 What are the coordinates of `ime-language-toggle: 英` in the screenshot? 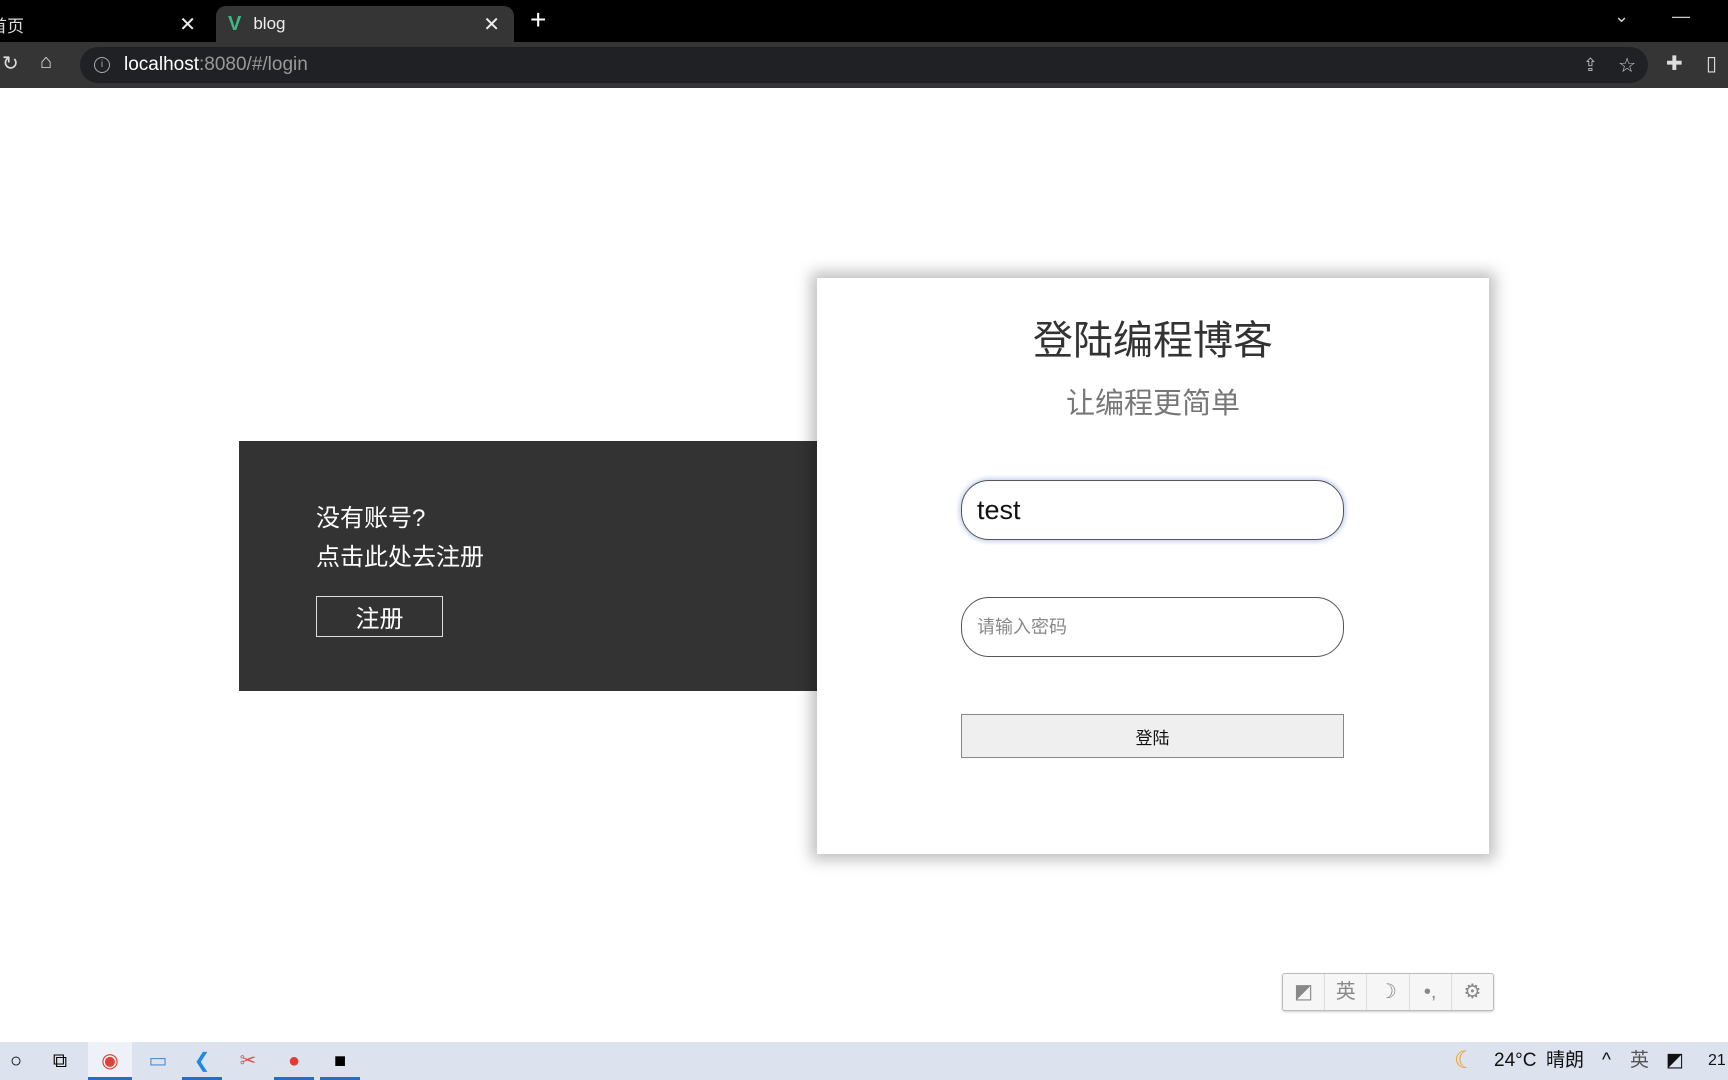 It's located at (1346, 992).